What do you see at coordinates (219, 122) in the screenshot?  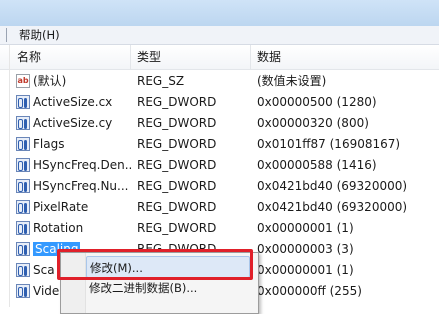 I see `registry-value-row: ActiveSize.cy REG_DWORD 0x00000320 (800)` at bounding box center [219, 122].